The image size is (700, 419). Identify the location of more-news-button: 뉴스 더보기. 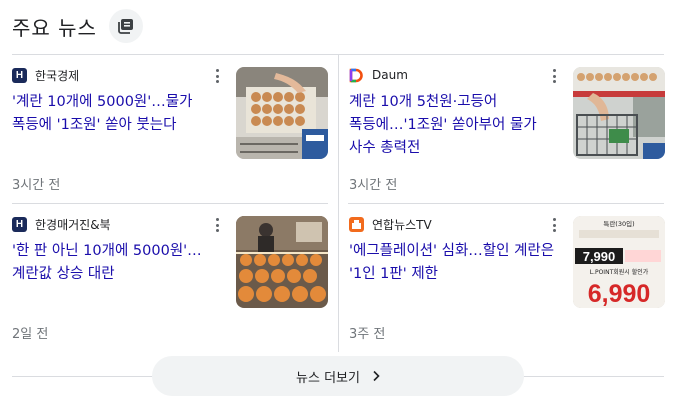
(338, 376).